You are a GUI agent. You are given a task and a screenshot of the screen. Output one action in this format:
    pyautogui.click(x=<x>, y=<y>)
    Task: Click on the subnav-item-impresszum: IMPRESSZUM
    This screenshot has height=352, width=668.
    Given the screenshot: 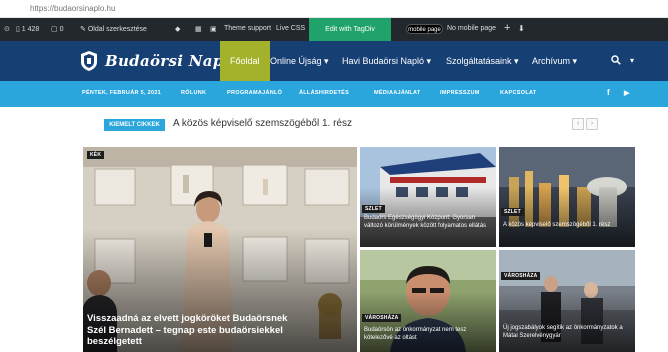 What is the action you would take?
    pyautogui.click(x=460, y=93)
    